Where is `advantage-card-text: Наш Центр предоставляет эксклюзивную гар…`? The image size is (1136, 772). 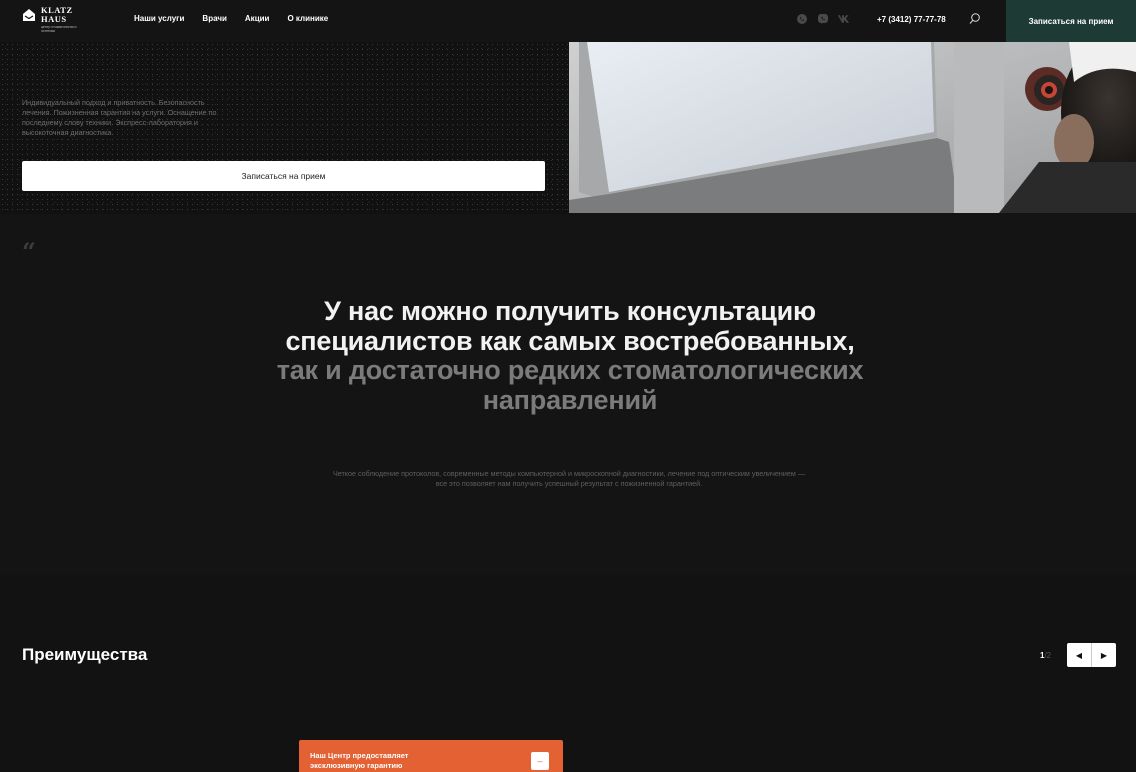 advantage-card-text: Наш Центр предоставляет эксклюзивную гар… is located at coordinates (359, 760).